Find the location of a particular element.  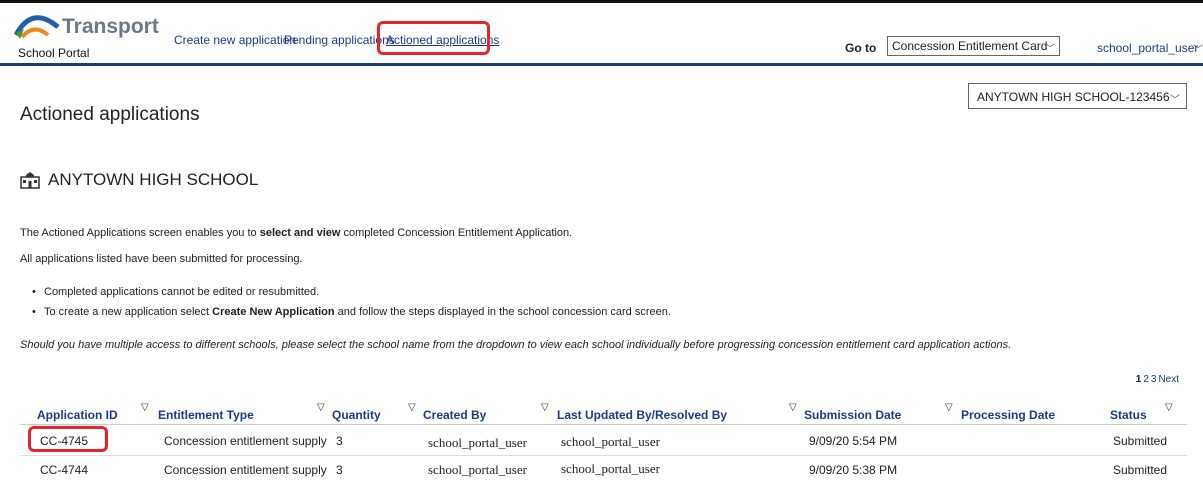

goto-select: Concession Entitlement Card ﹀ is located at coordinates (973, 46).